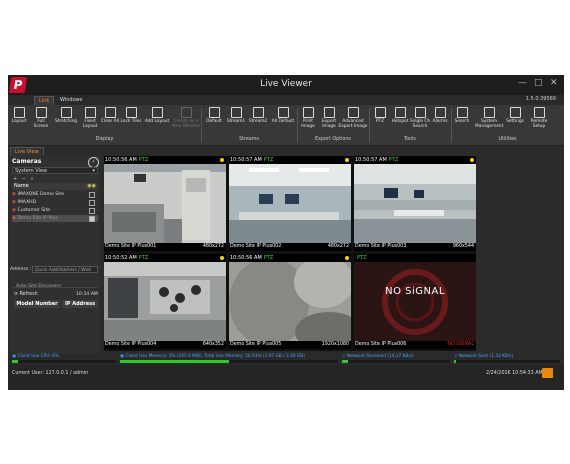  Describe the element at coordinates (290, 247) in the screenshot. I see `tile-footer: Demo Site IP Plus002 480x272` at that location.